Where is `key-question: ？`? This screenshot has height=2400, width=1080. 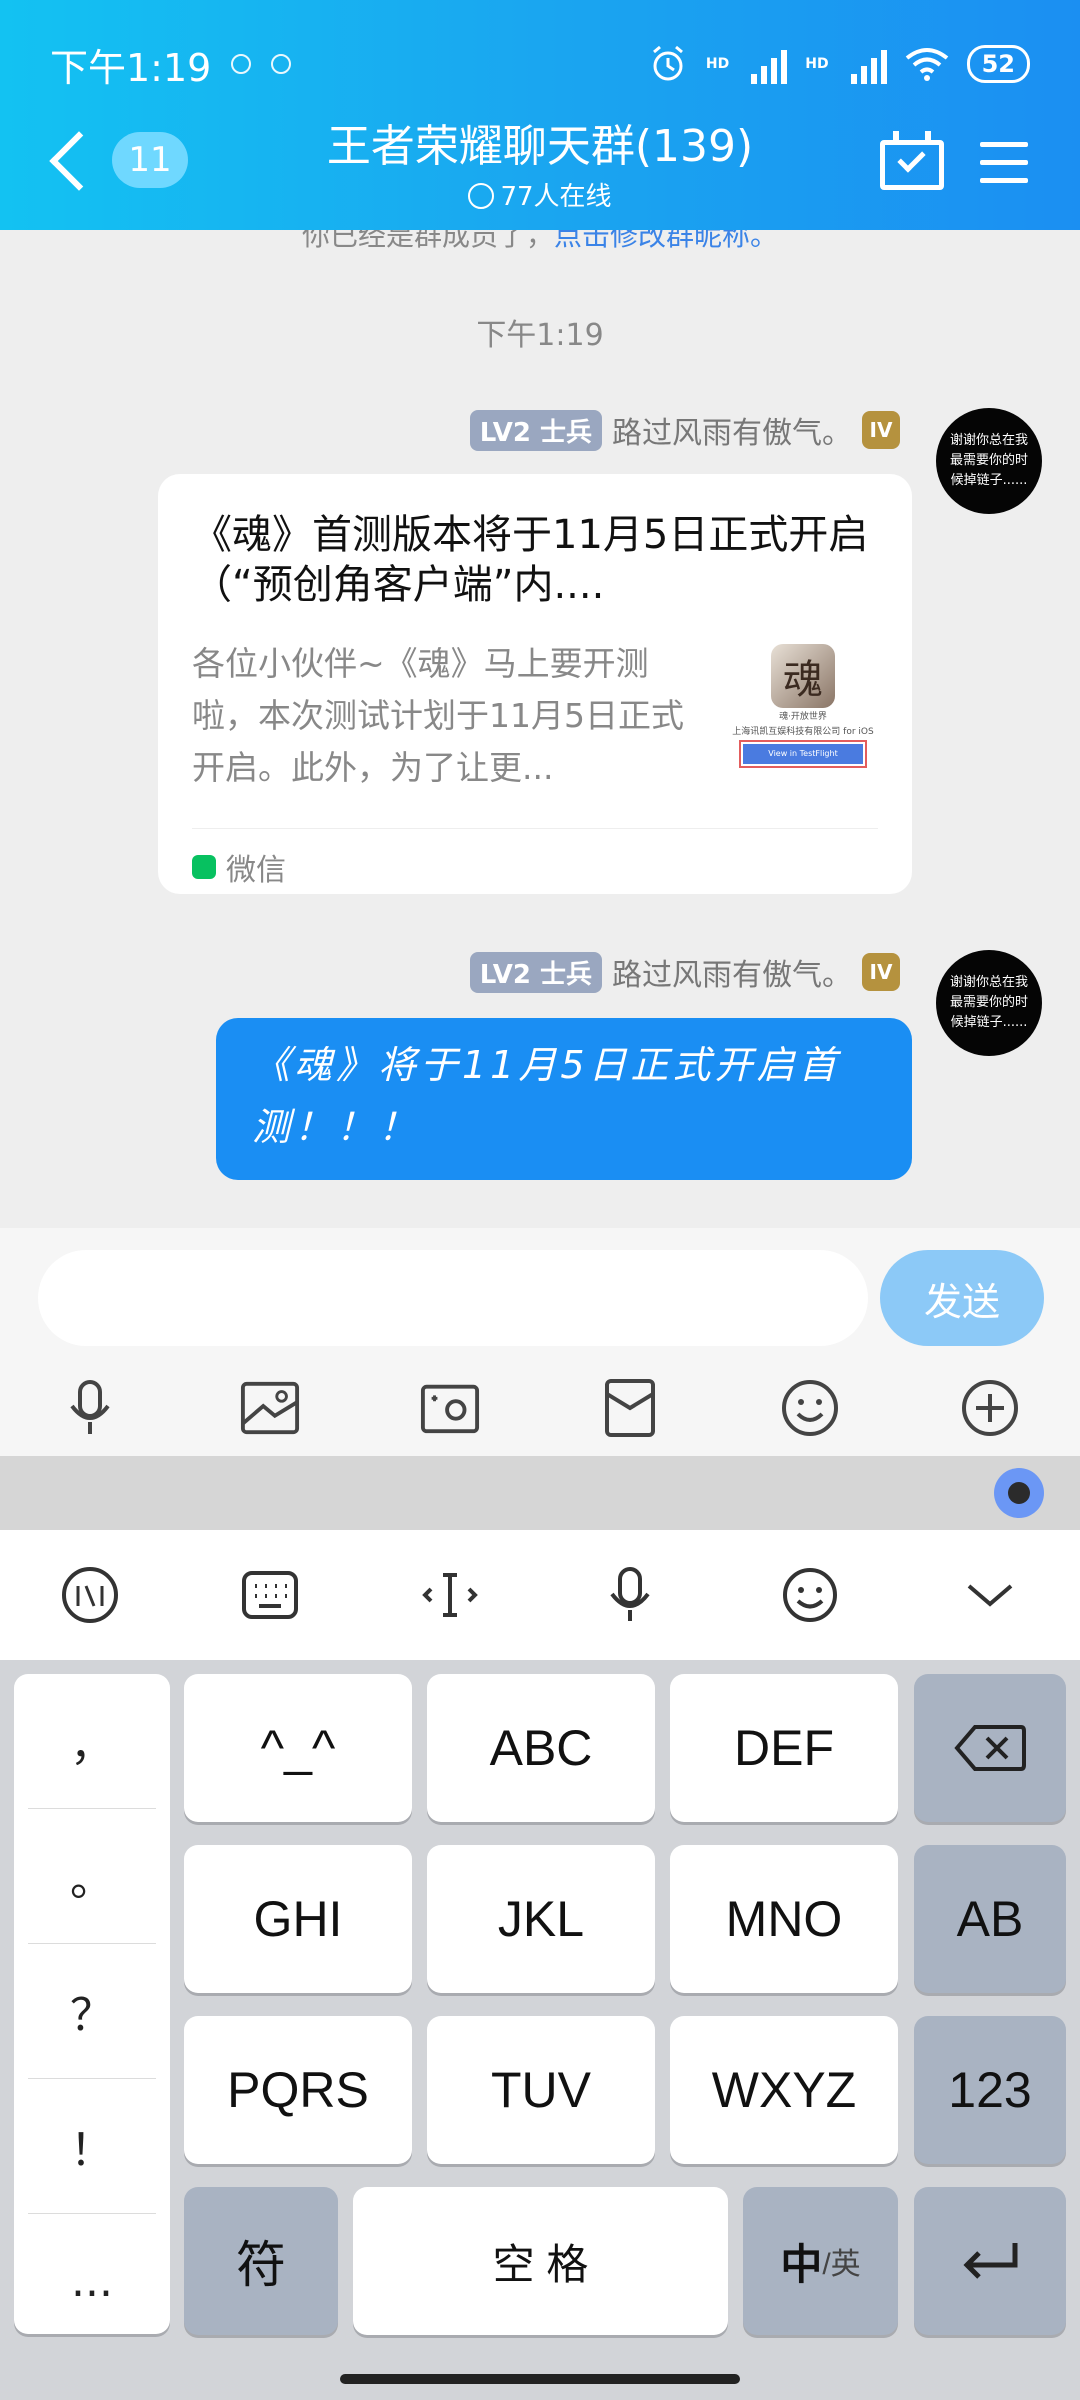 key-question: ？ is located at coordinates (92, 2011).